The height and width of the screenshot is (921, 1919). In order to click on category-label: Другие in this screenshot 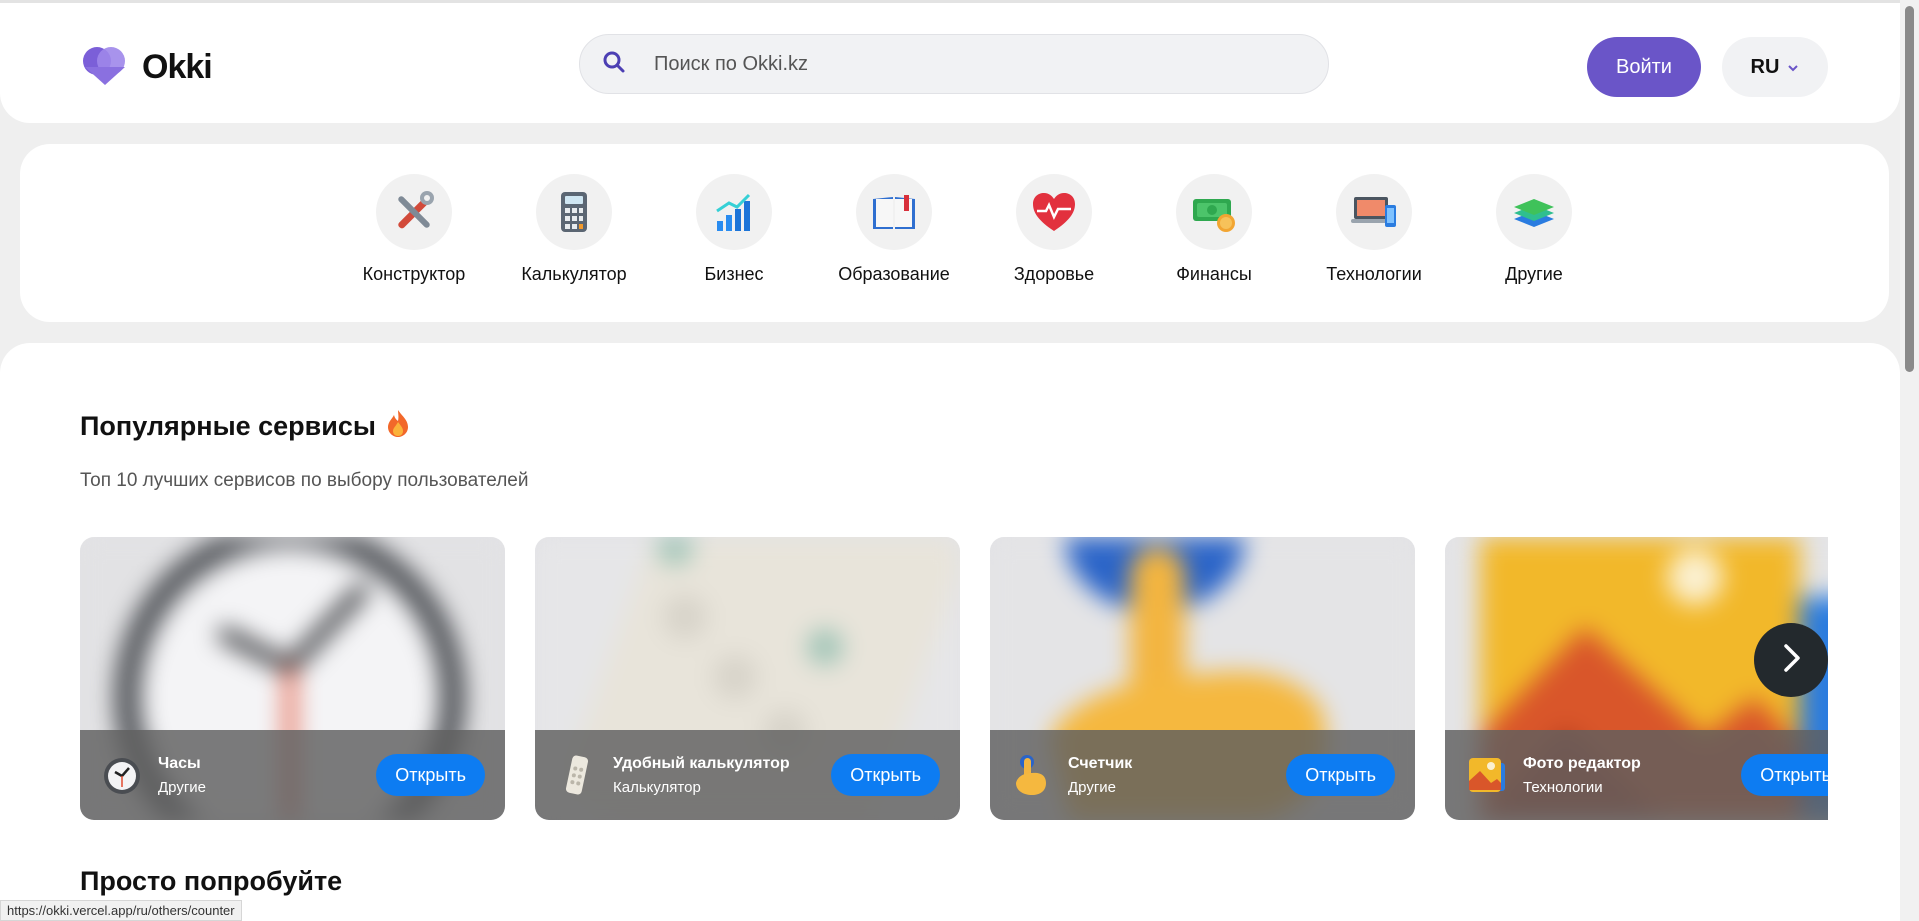, I will do `click(1534, 274)`.